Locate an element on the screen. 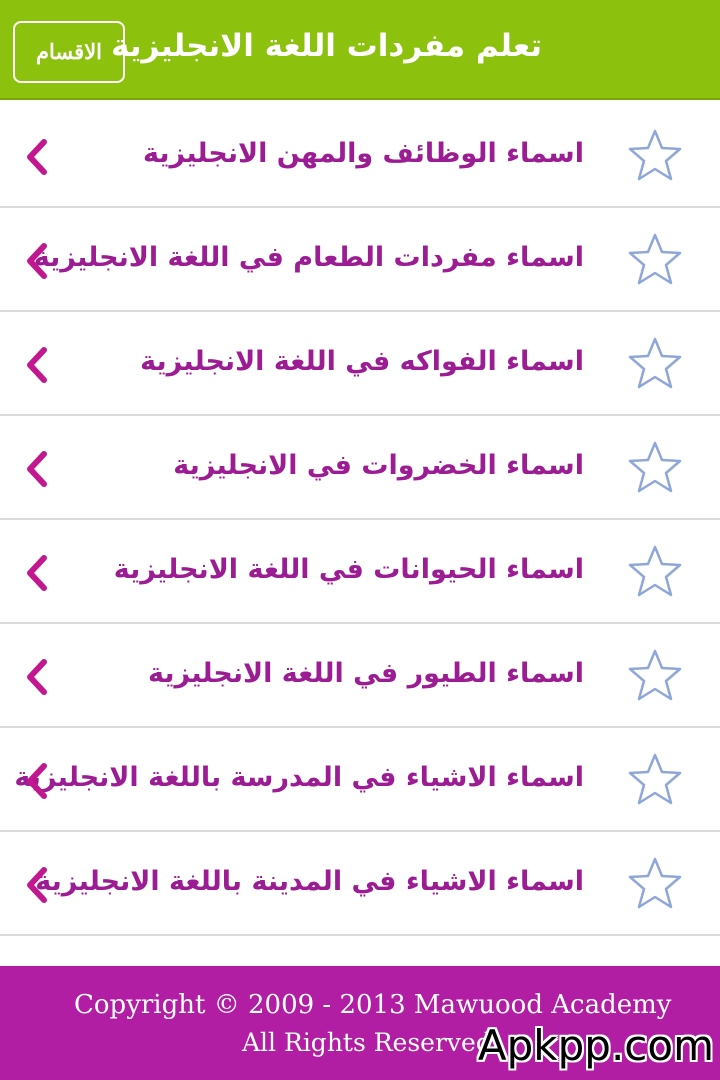 The height and width of the screenshot is (1080, 720). list-item-label: اسماء الفواكه في اللغة الانجليزية is located at coordinates (362, 361).